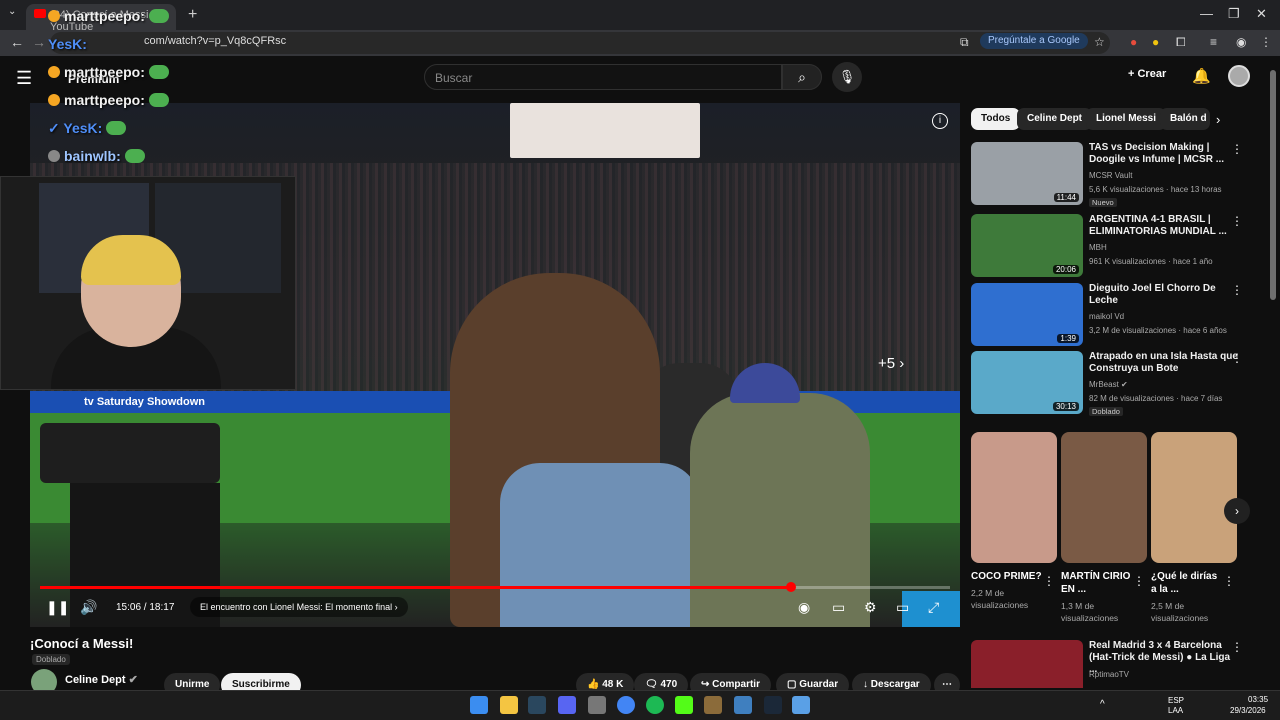 Image resolution: width=1280 pixels, height=720 pixels. Describe the element at coordinates (838, 607) in the screenshot. I see `subtitles-icon: ▭` at that location.